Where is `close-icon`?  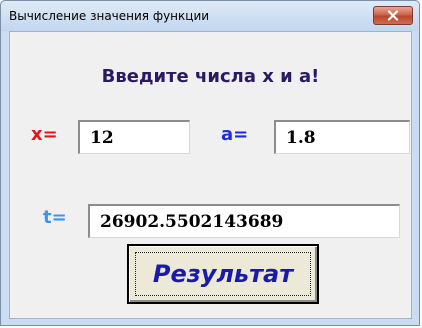
close-icon is located at coordinates (393, 15).